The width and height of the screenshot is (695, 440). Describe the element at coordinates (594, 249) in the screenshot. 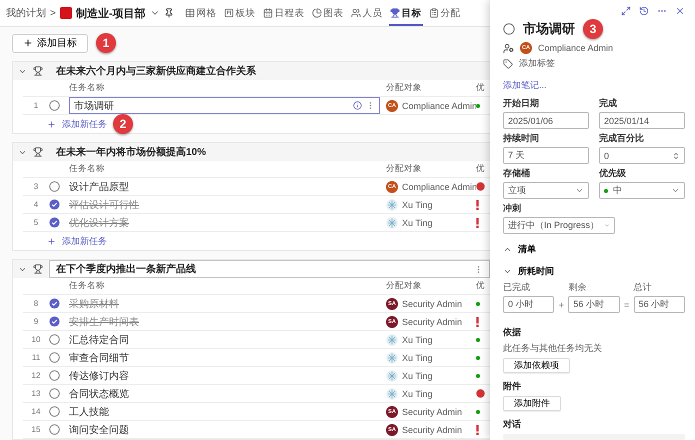

I see `section-toggle: 清单` at that location.